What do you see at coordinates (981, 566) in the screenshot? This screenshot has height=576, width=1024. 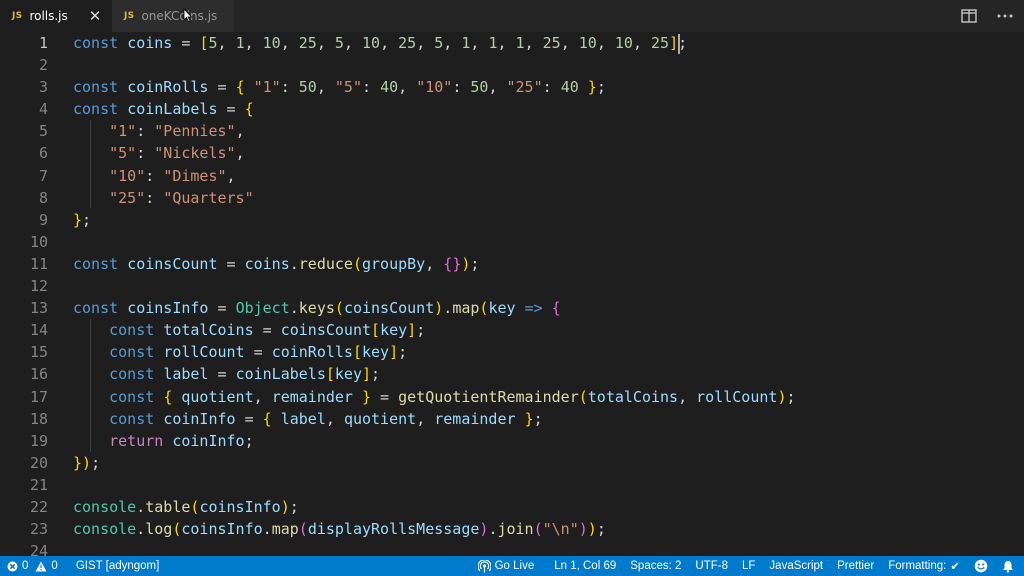 I see `feedback-smiley-icon` at bounding box center [981, 566].